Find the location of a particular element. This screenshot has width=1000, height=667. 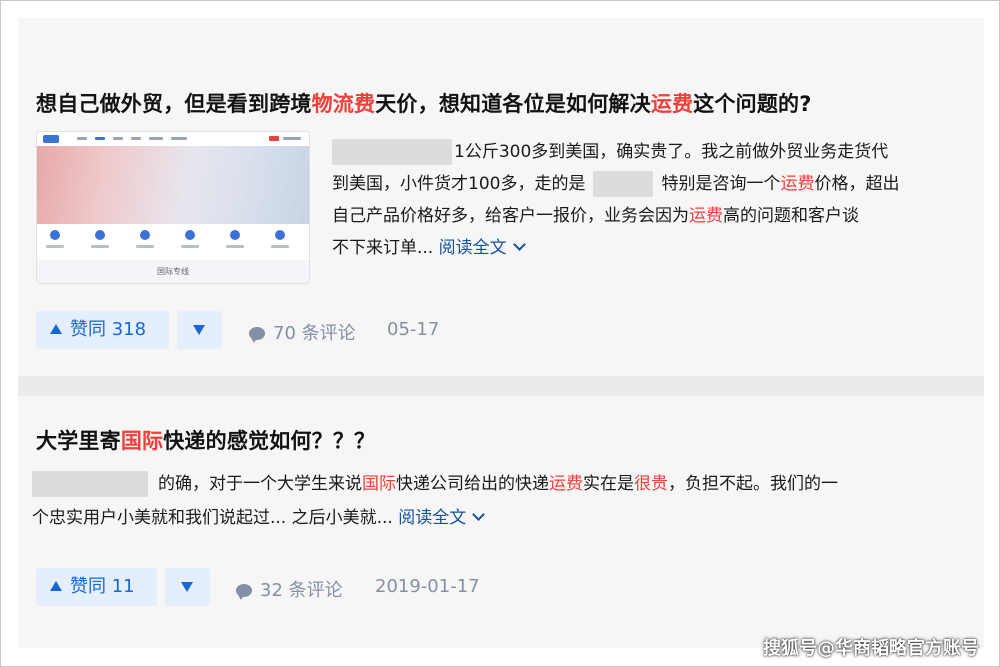

excerpt-line: 1公斤300多到美国，确实贵了。我之前做外贸业务走货代 is located at coordinates (610, 152).